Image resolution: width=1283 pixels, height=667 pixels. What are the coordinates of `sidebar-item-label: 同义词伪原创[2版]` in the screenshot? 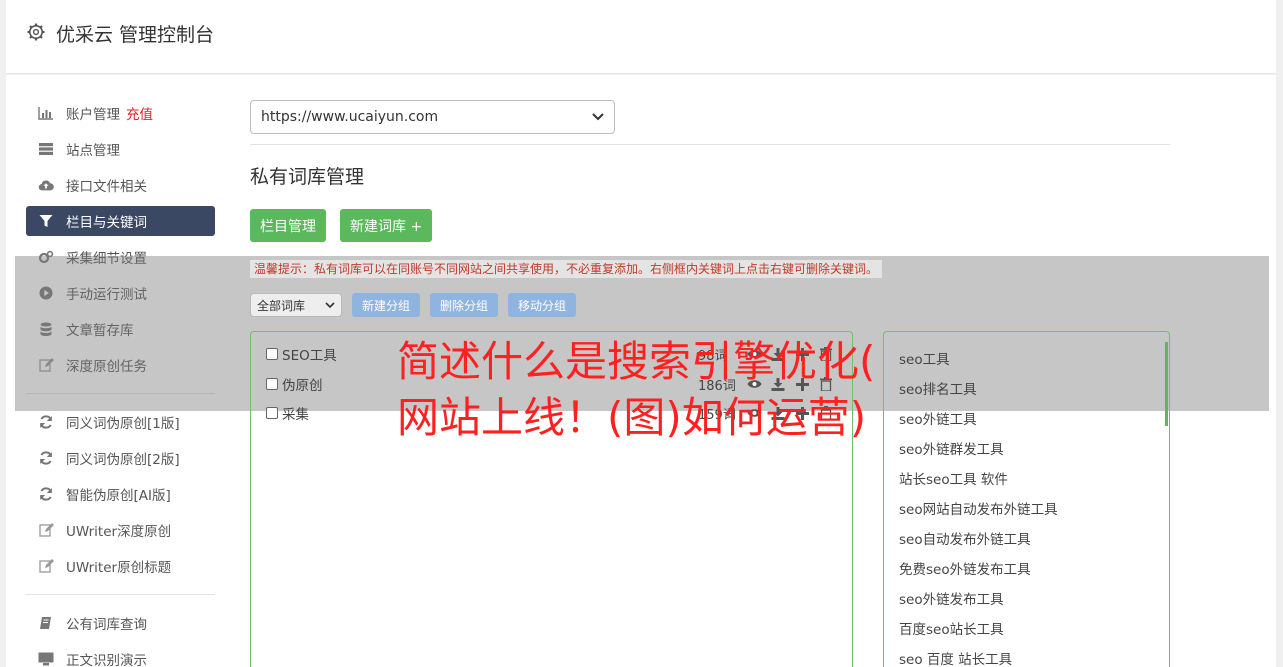 It's located at (123, 460).